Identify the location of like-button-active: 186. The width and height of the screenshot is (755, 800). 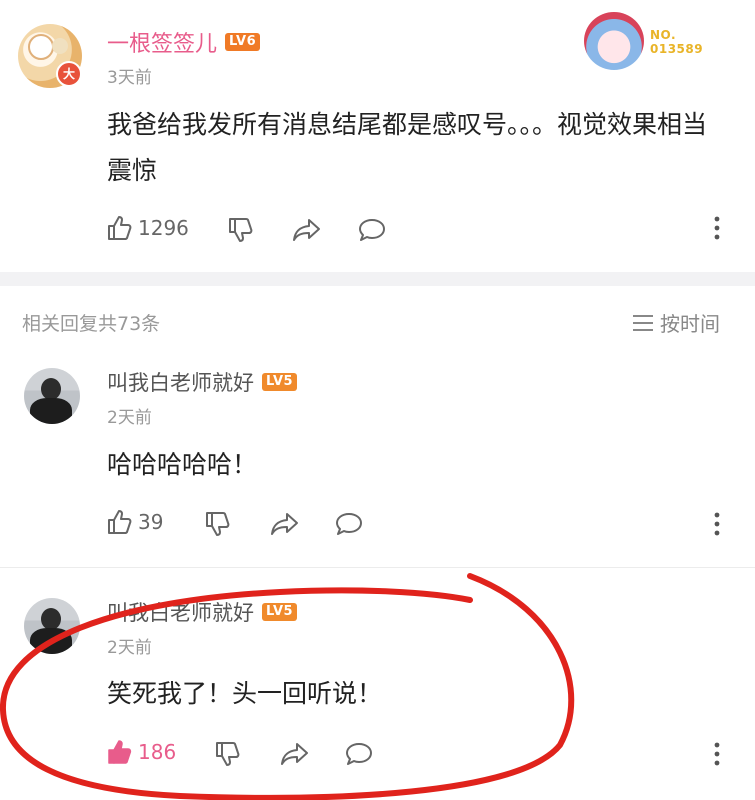
(141, 752).